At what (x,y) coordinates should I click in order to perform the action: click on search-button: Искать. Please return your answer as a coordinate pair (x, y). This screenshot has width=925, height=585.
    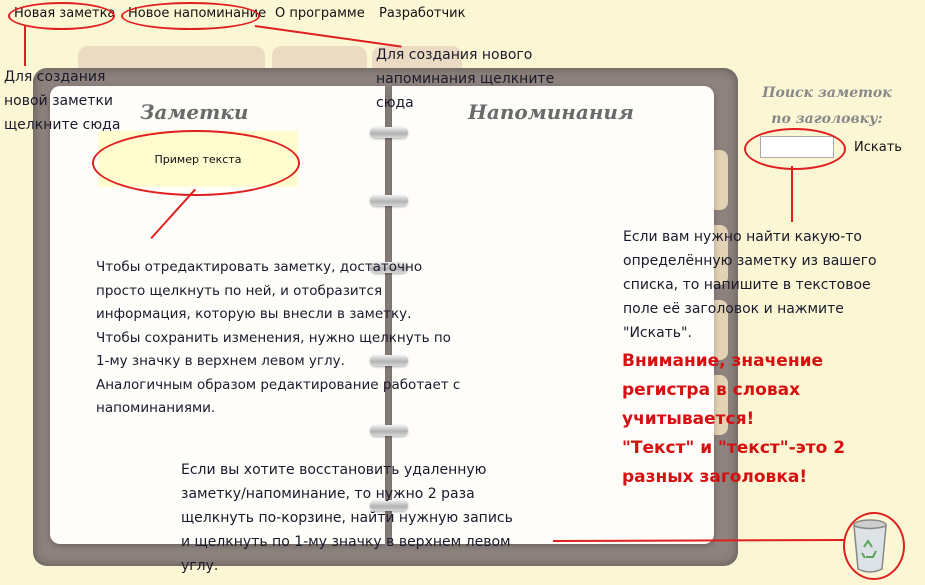
    Looking at the image, I should click on (878, 147).